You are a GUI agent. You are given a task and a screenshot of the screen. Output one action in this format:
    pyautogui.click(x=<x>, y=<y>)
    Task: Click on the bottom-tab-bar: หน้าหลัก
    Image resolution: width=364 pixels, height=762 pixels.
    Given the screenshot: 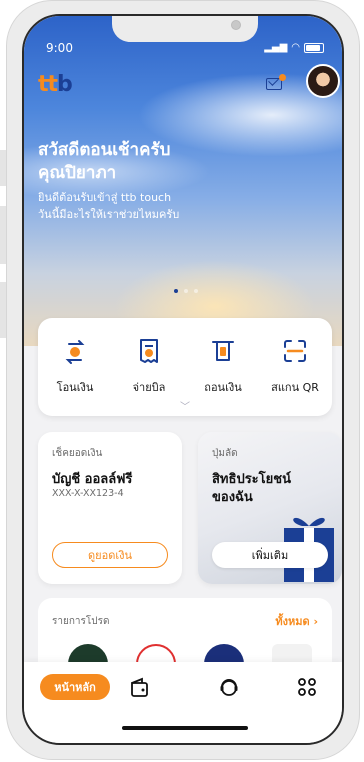 What is the action you would take?
    pyautogui.click(x=183, y=702)
    